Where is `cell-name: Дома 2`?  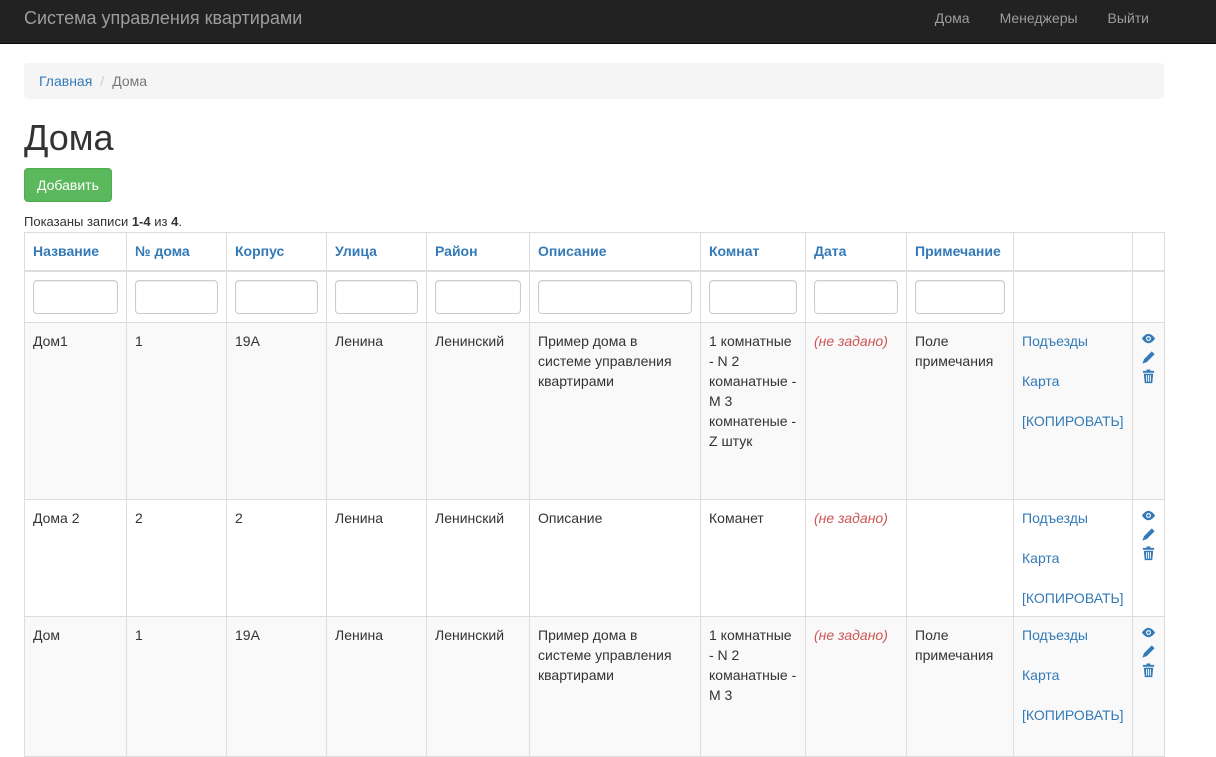
cell-name: Дома 2 is located at coordinates (75, 558).